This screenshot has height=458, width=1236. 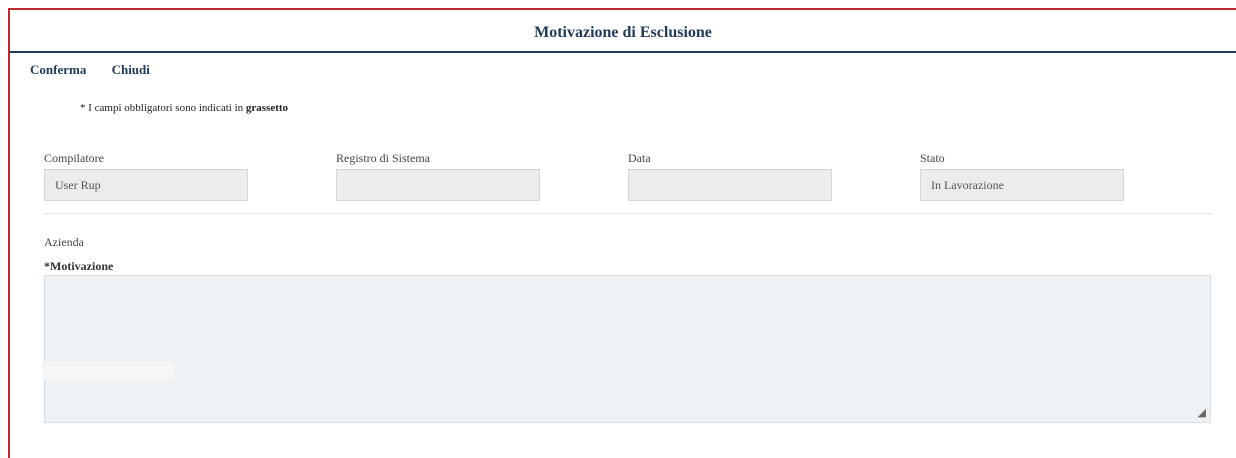 What do you see at coordinates (1202, 412) in the screenshot?
I see `resize-handle-icon: ◢` at bounding box center [1202, 412].